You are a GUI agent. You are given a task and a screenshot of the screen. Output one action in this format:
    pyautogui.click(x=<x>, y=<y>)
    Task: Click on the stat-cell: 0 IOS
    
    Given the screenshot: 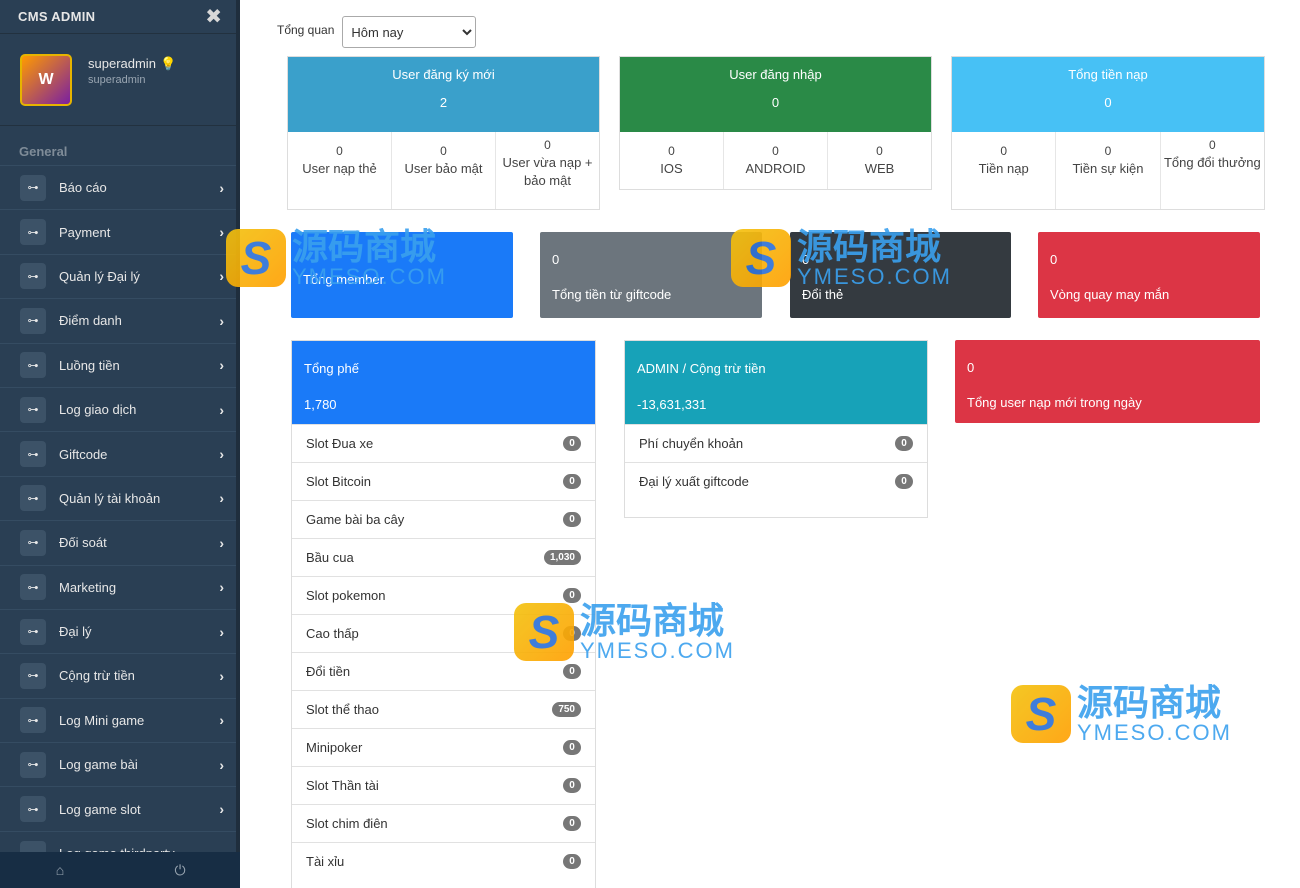 What is the action you would take?
    pyautogui.click(x=672, y=160)
    